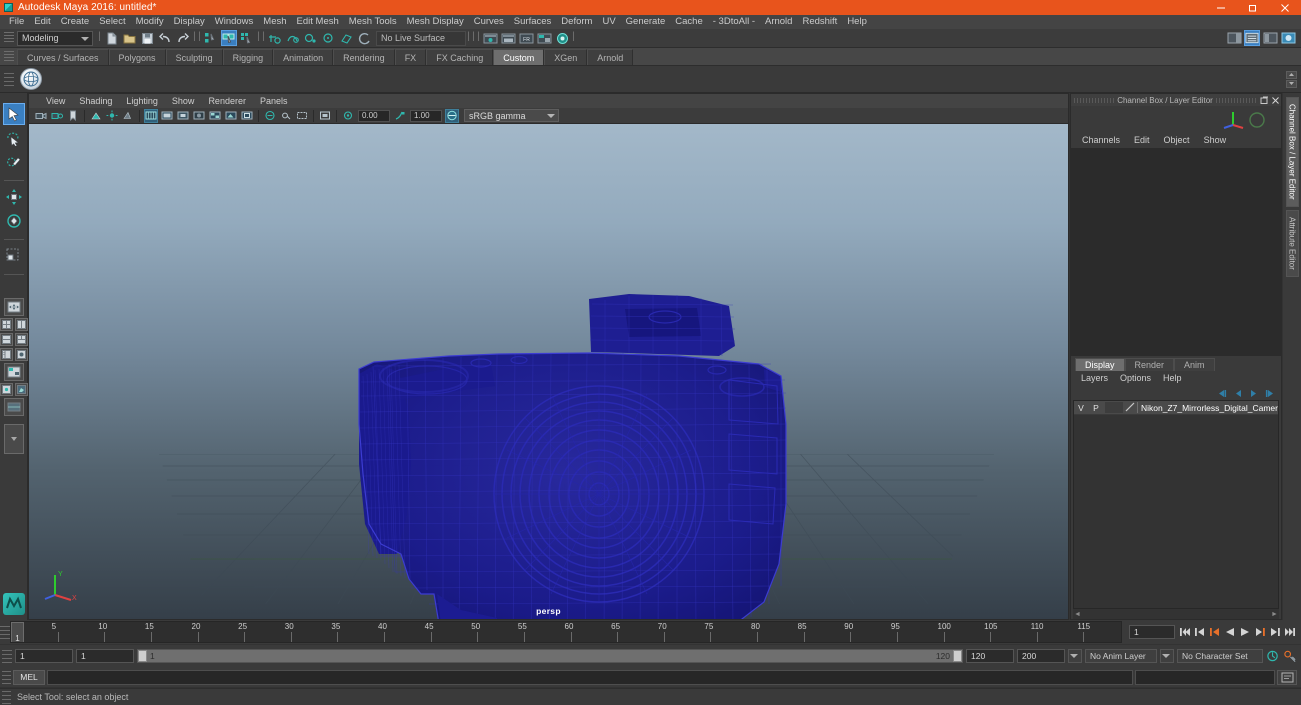 This screenshot has height=705, width=1301. What do you see at coordinates (1291, 83) in the screenshot?
I see `shelf-scroll-down-icon` at bounding box center [1291, 83].